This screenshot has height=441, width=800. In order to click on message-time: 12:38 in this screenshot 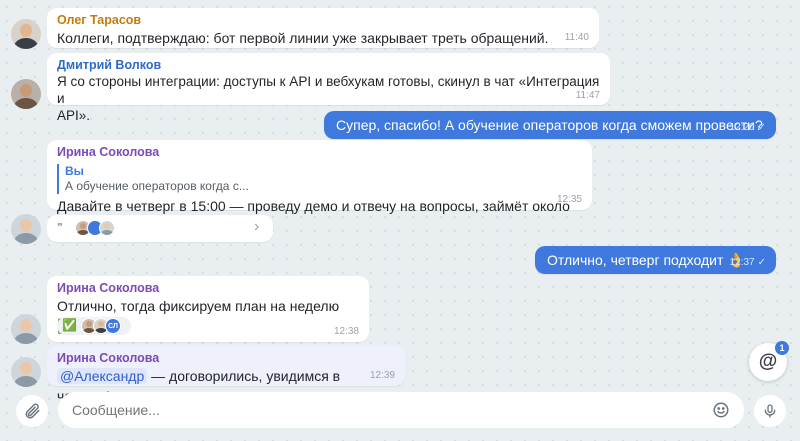, I will do `click(346, 331)`.